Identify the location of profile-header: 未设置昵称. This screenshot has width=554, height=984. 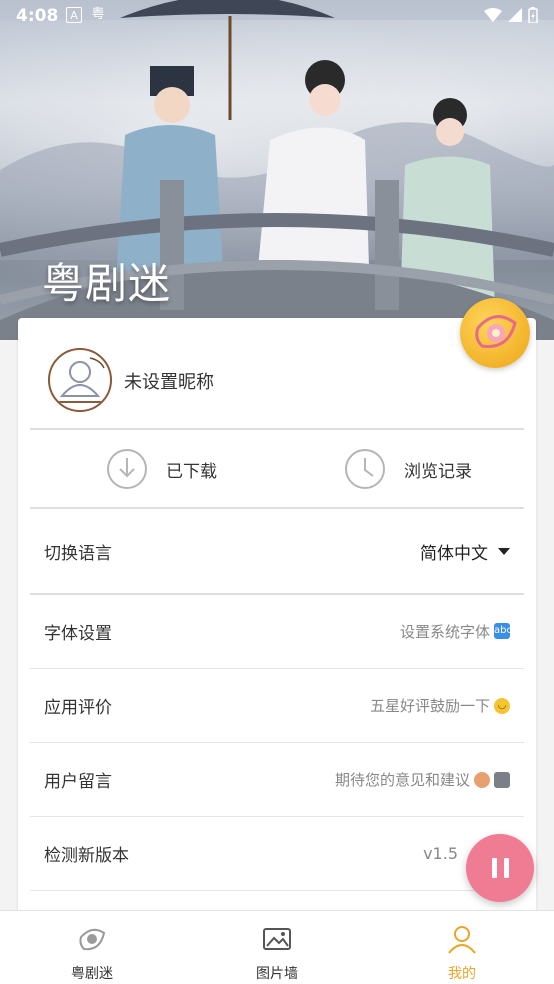
(277, 385).